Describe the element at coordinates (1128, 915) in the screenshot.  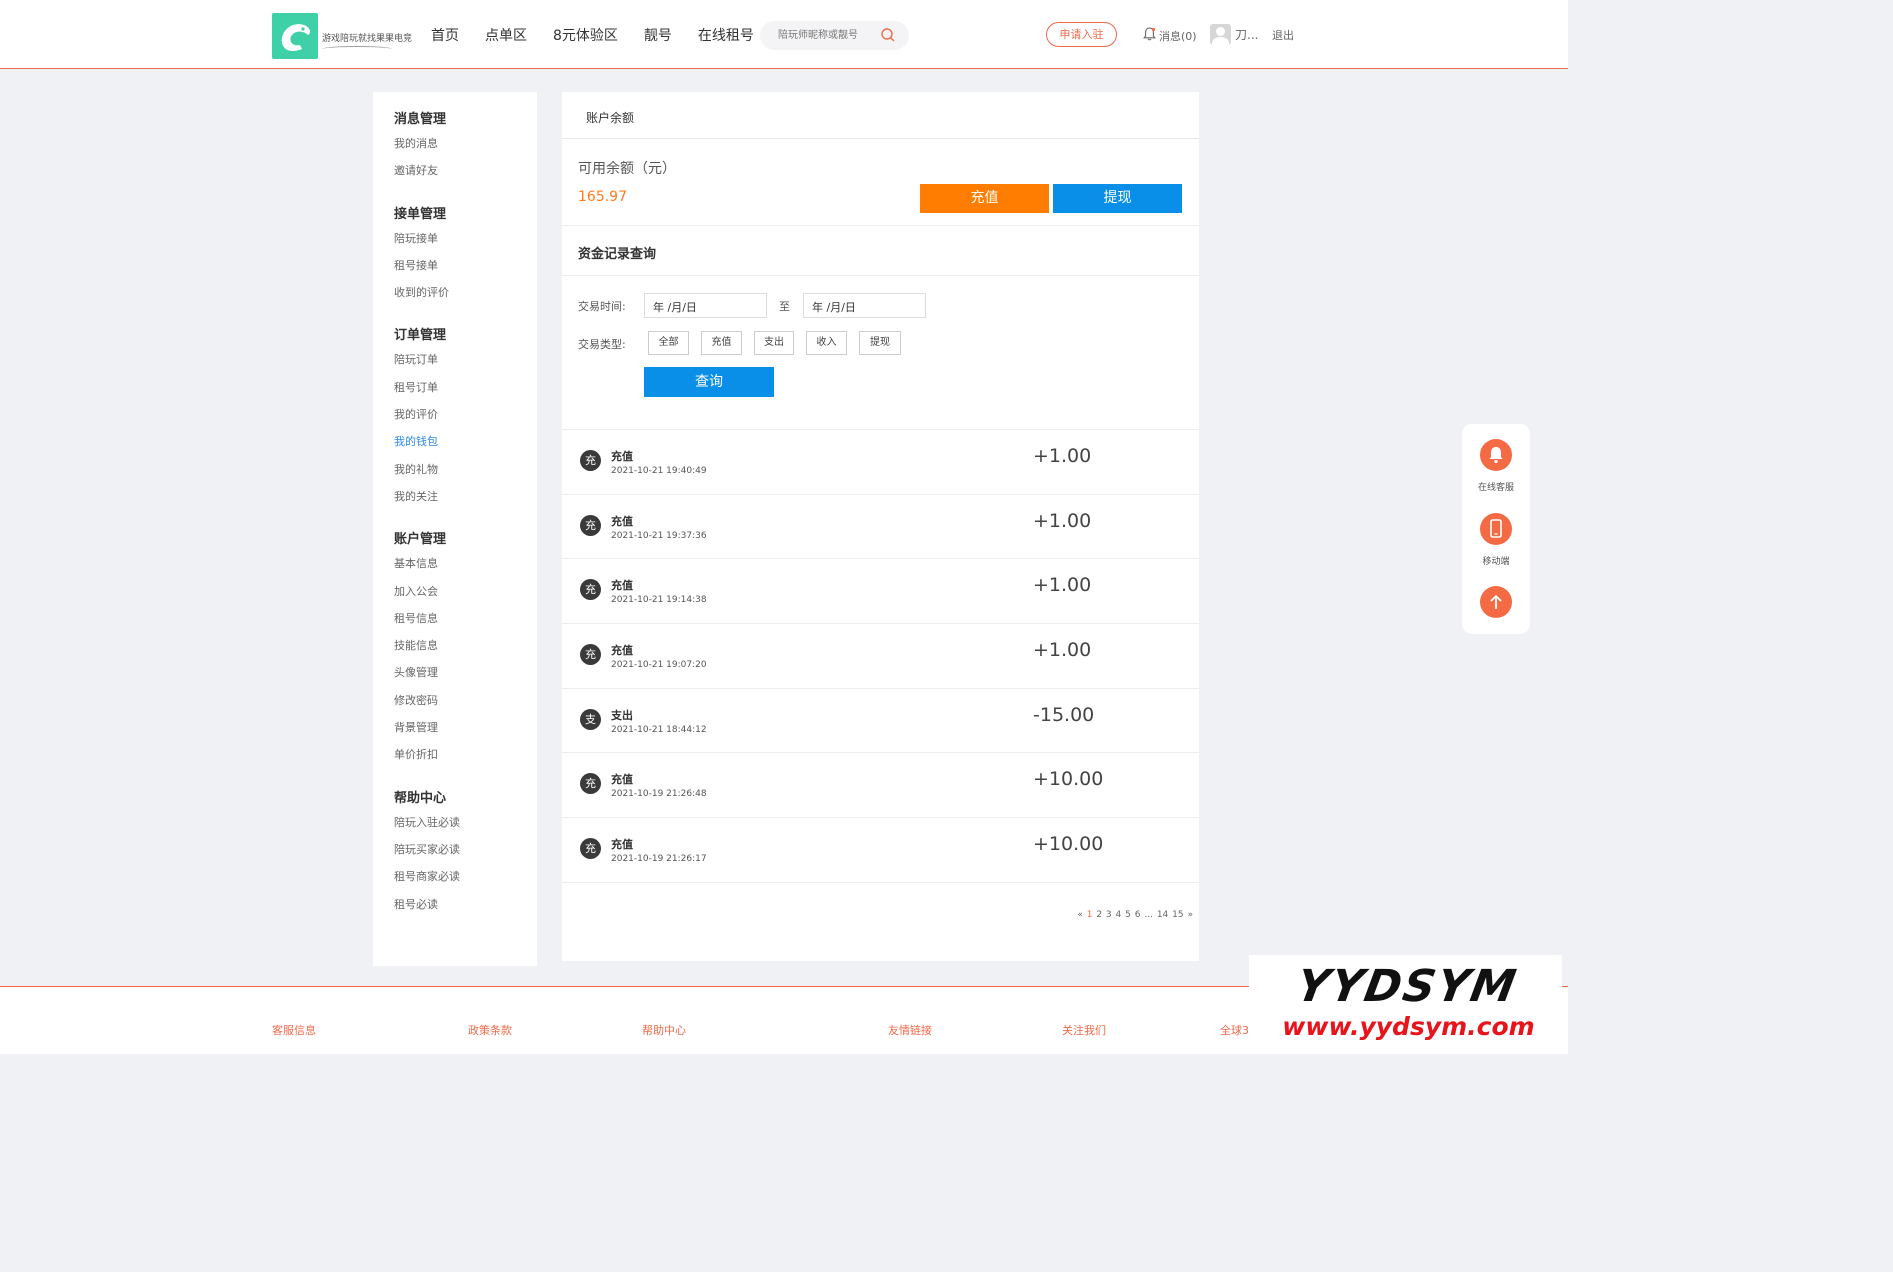
I see `pager-page-5: 5` at that location.